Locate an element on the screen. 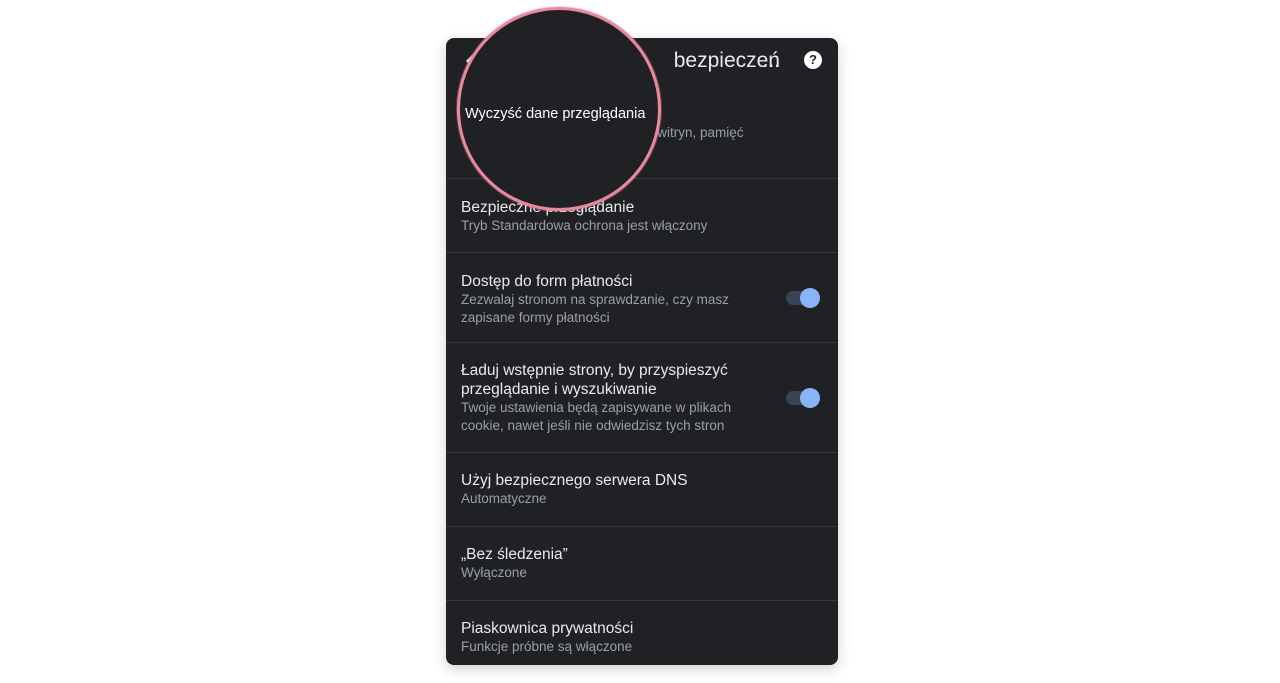 The image size is (1280, 683). setting-description: Automatyczne is located at coordinates (504, 498).